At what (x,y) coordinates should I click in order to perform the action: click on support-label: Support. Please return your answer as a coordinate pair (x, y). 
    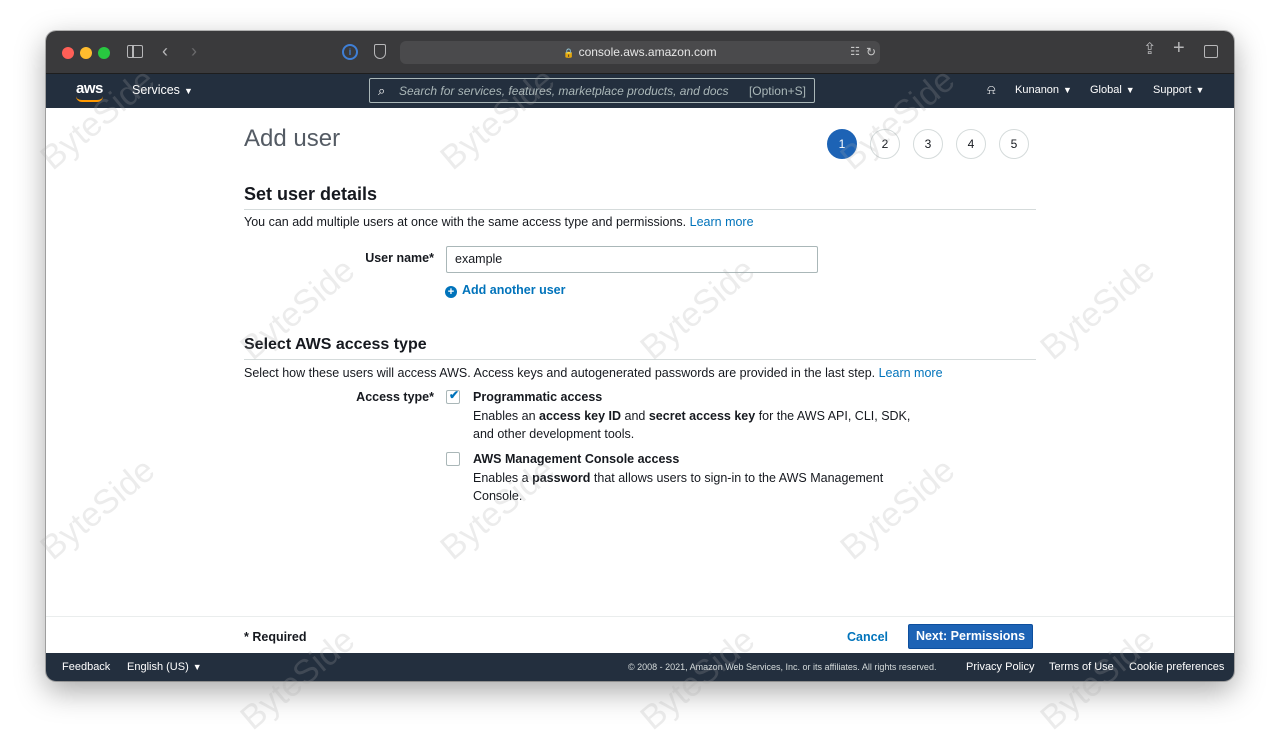
    Looking at the image, I should click on (1172, 90).